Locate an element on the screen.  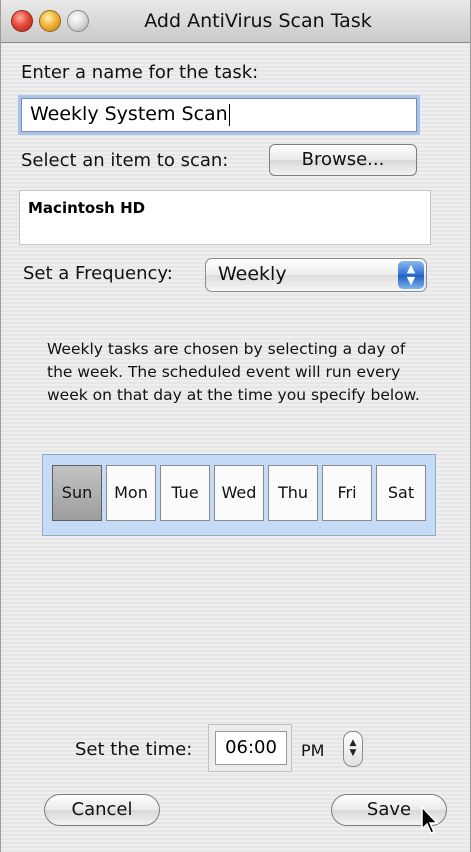
day-button-mon: Mon is located at coordinates (131, 493).